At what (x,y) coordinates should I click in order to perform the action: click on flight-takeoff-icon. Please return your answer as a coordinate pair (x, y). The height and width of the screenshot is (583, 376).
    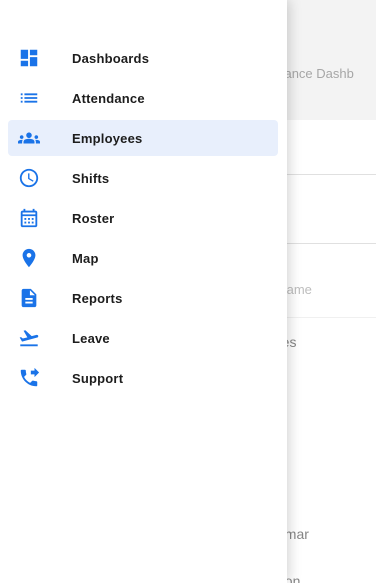
    Looking at the image, I should click on (29, 338).